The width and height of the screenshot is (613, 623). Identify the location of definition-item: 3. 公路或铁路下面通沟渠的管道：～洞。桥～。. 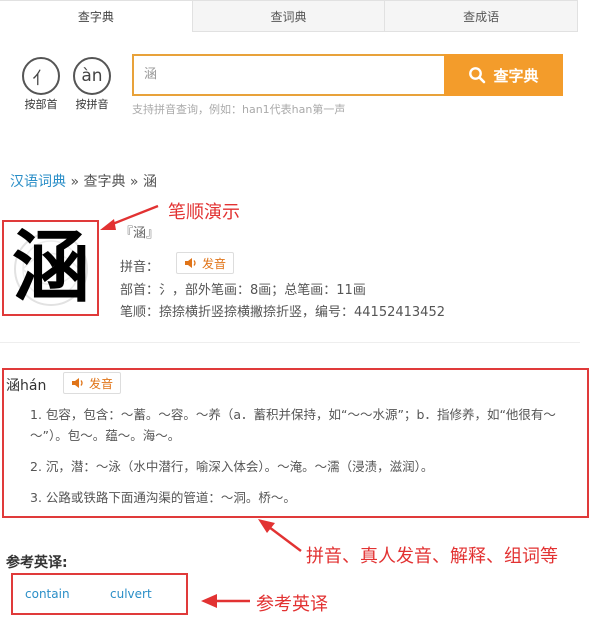
(163, 497).